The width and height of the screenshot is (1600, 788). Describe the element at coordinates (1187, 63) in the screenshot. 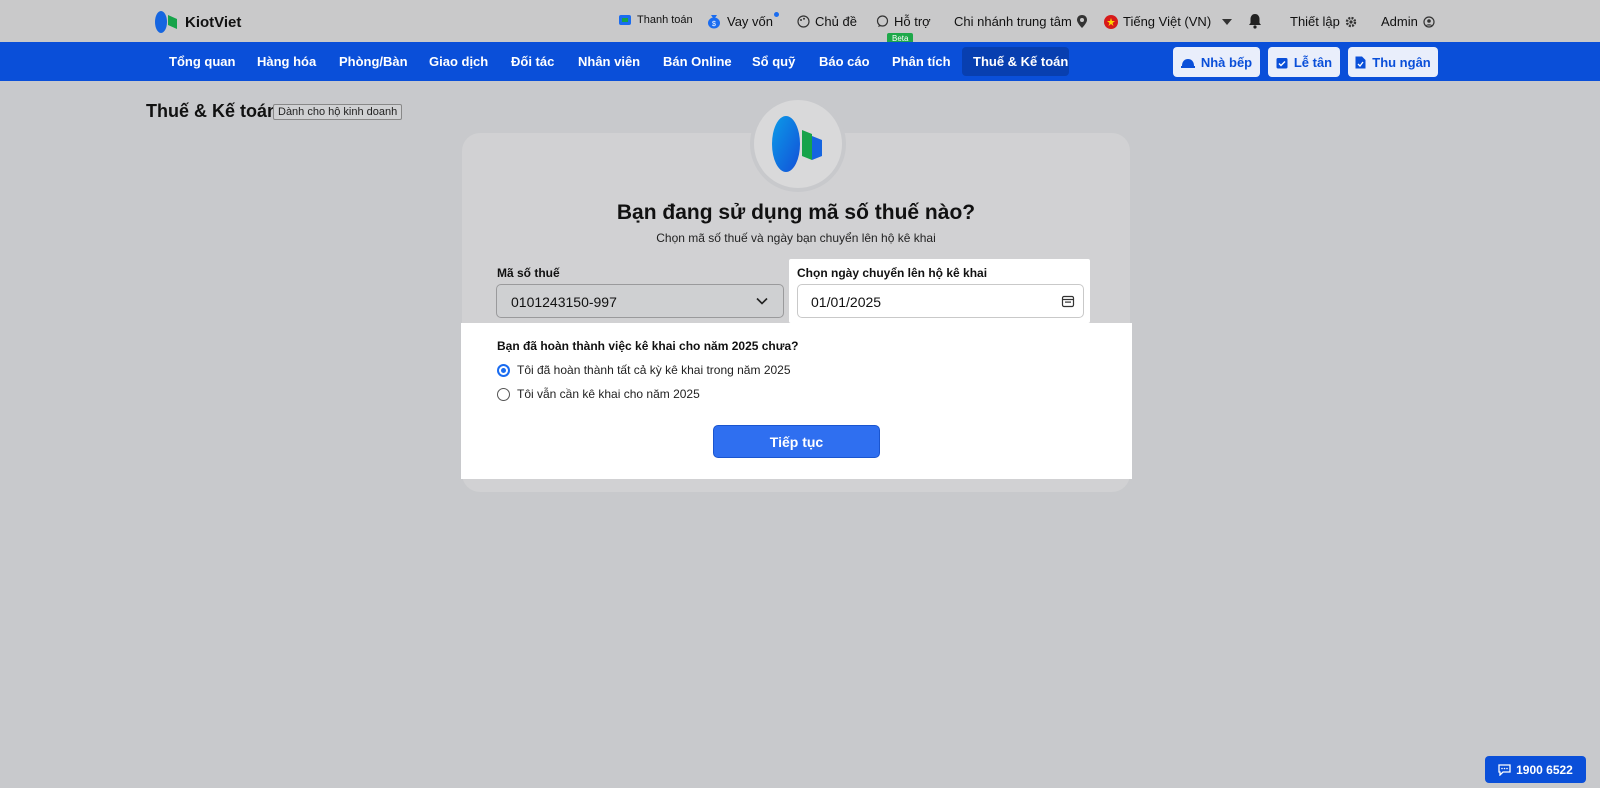

I see `cloche-icon` at that location.